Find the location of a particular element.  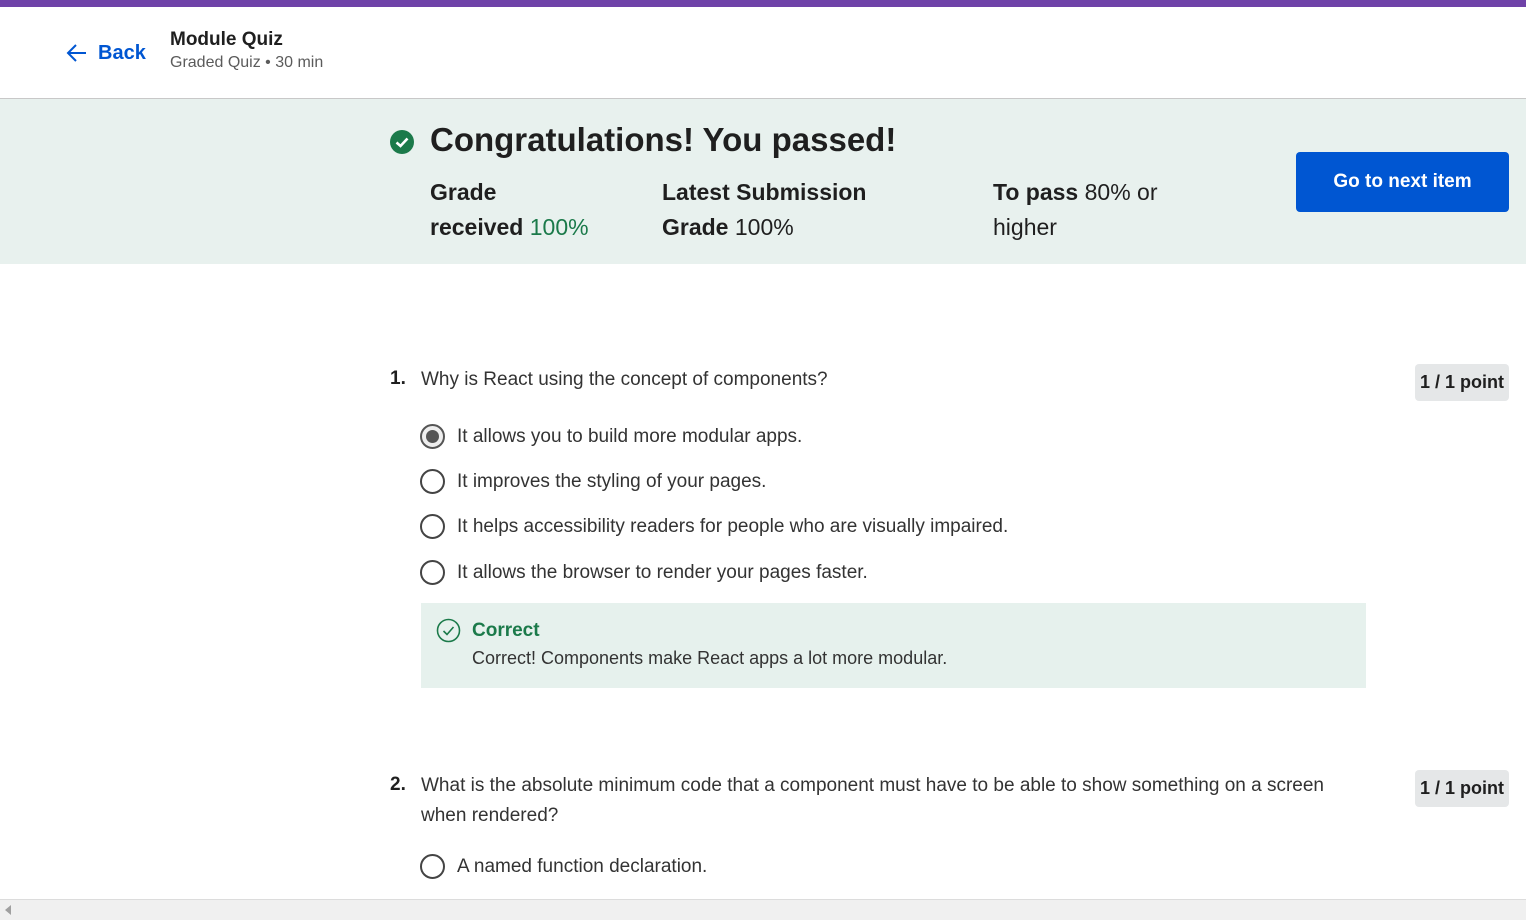

question-number: 1. is located at coordinates (398, 378).